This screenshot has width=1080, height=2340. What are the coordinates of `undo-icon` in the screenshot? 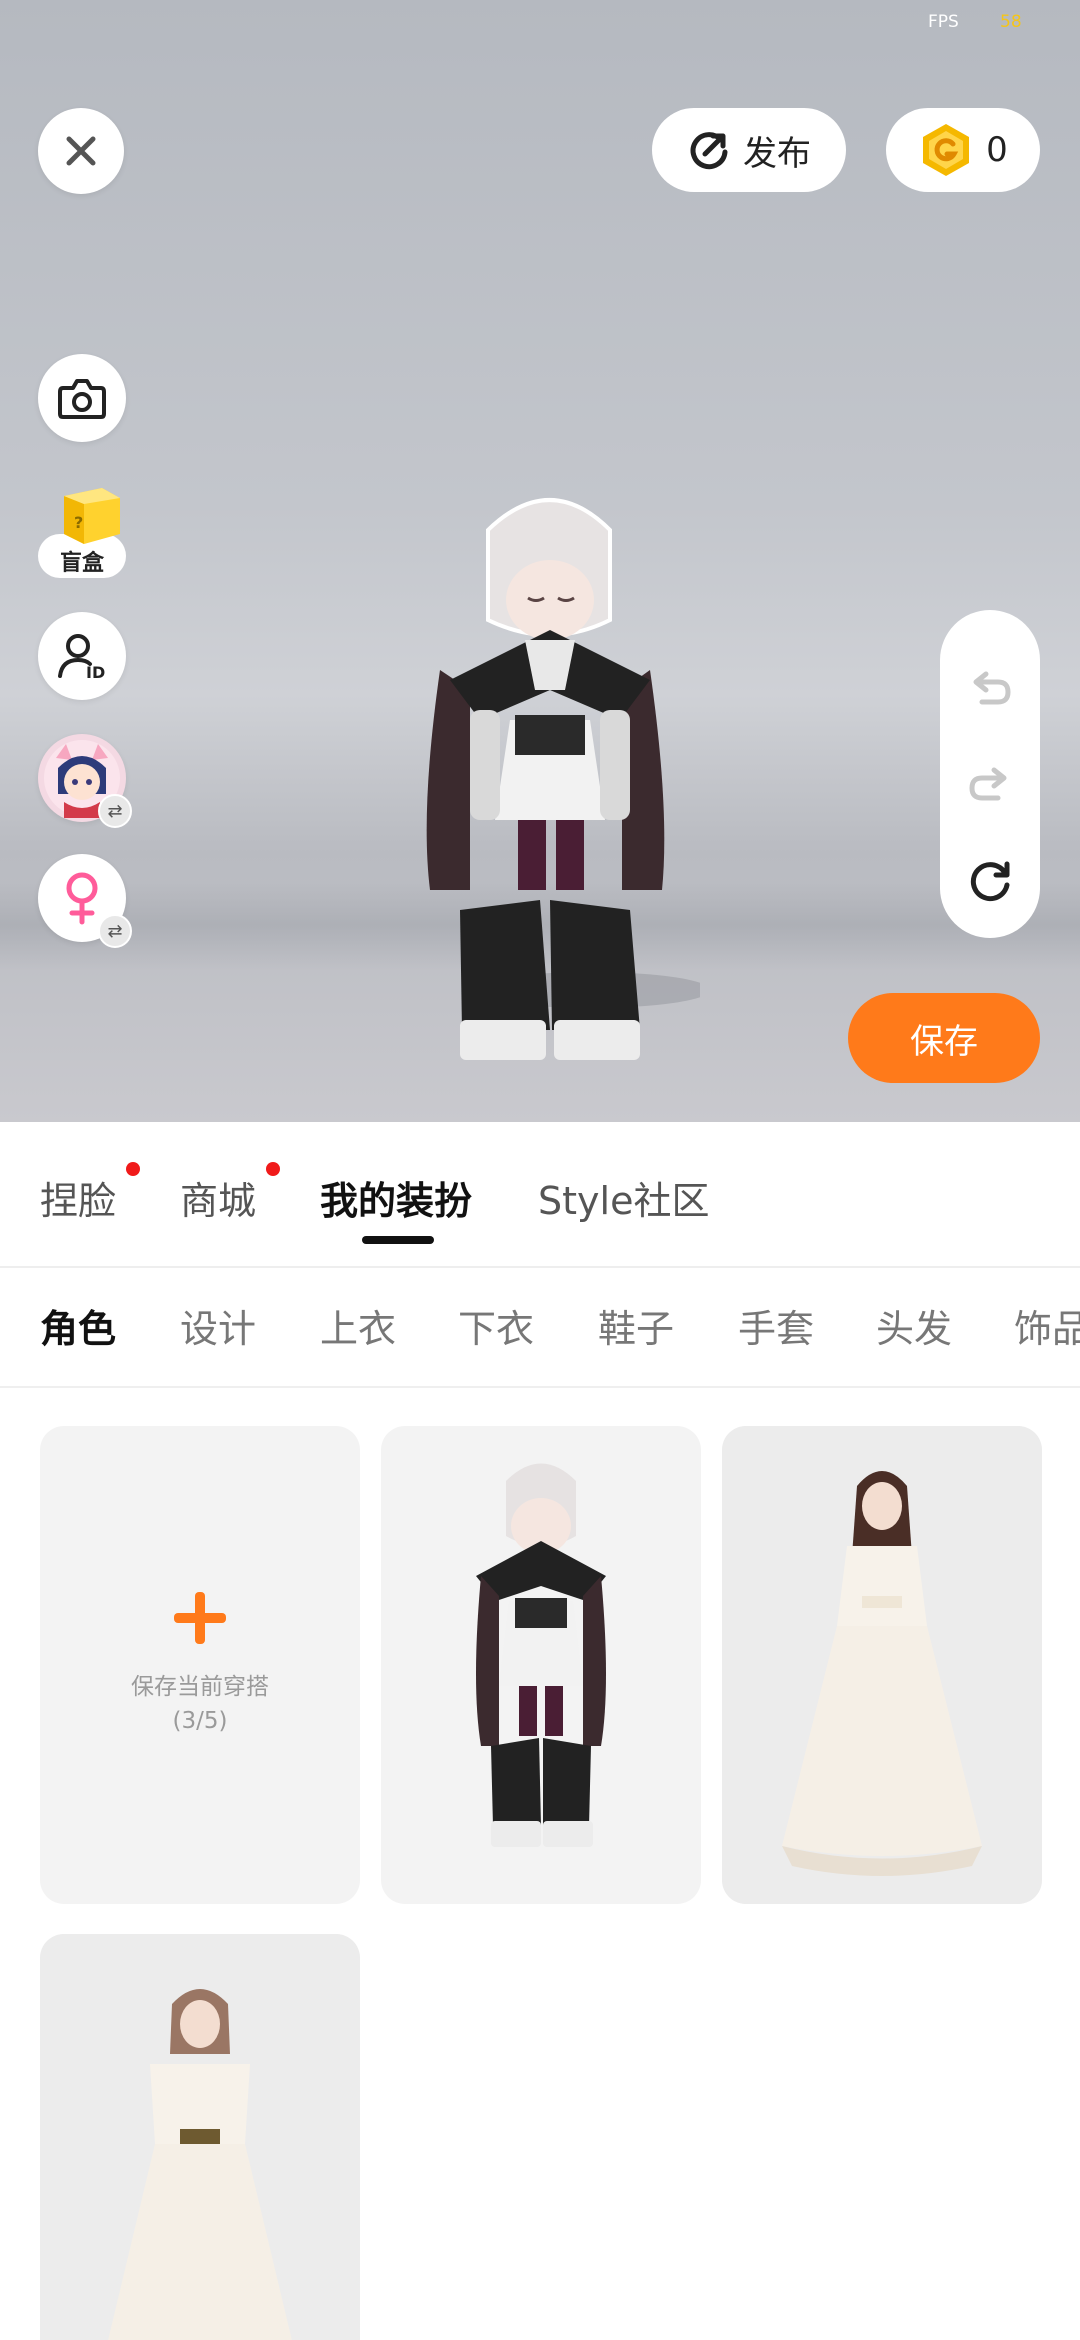 It's located at (992, 688).